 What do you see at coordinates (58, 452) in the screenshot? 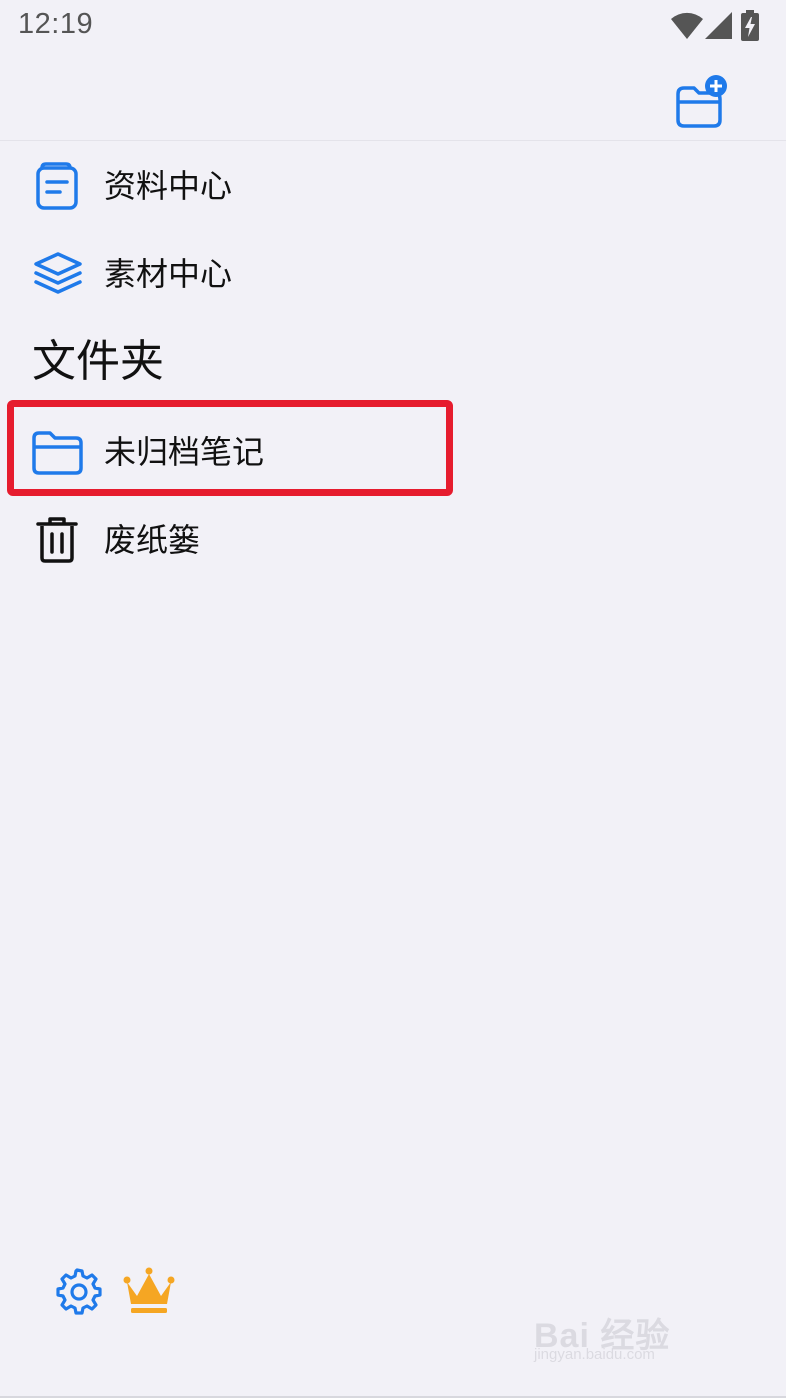
I see `folder-icon` at bounding box center [58, 452].